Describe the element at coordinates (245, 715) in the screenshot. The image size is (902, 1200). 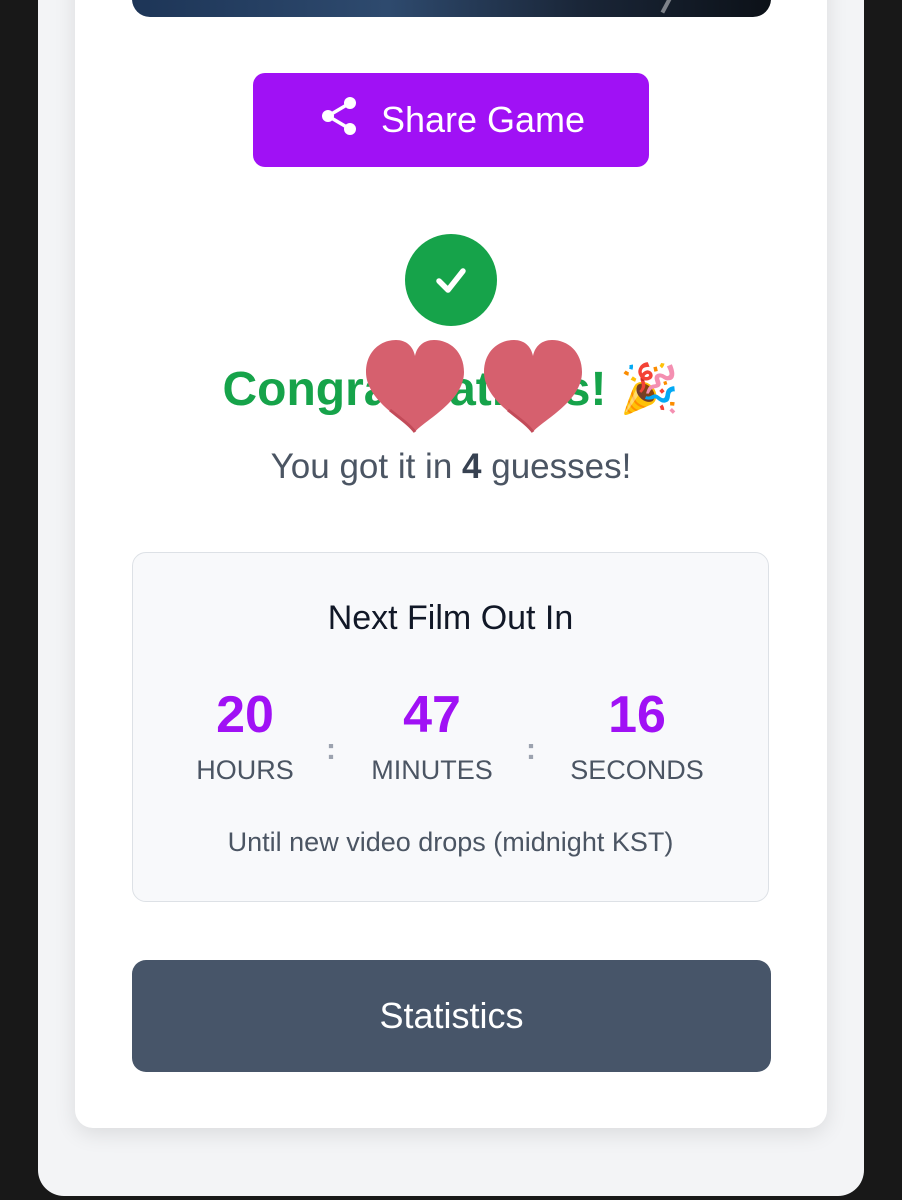
I see `hours-value: 20` at that location.